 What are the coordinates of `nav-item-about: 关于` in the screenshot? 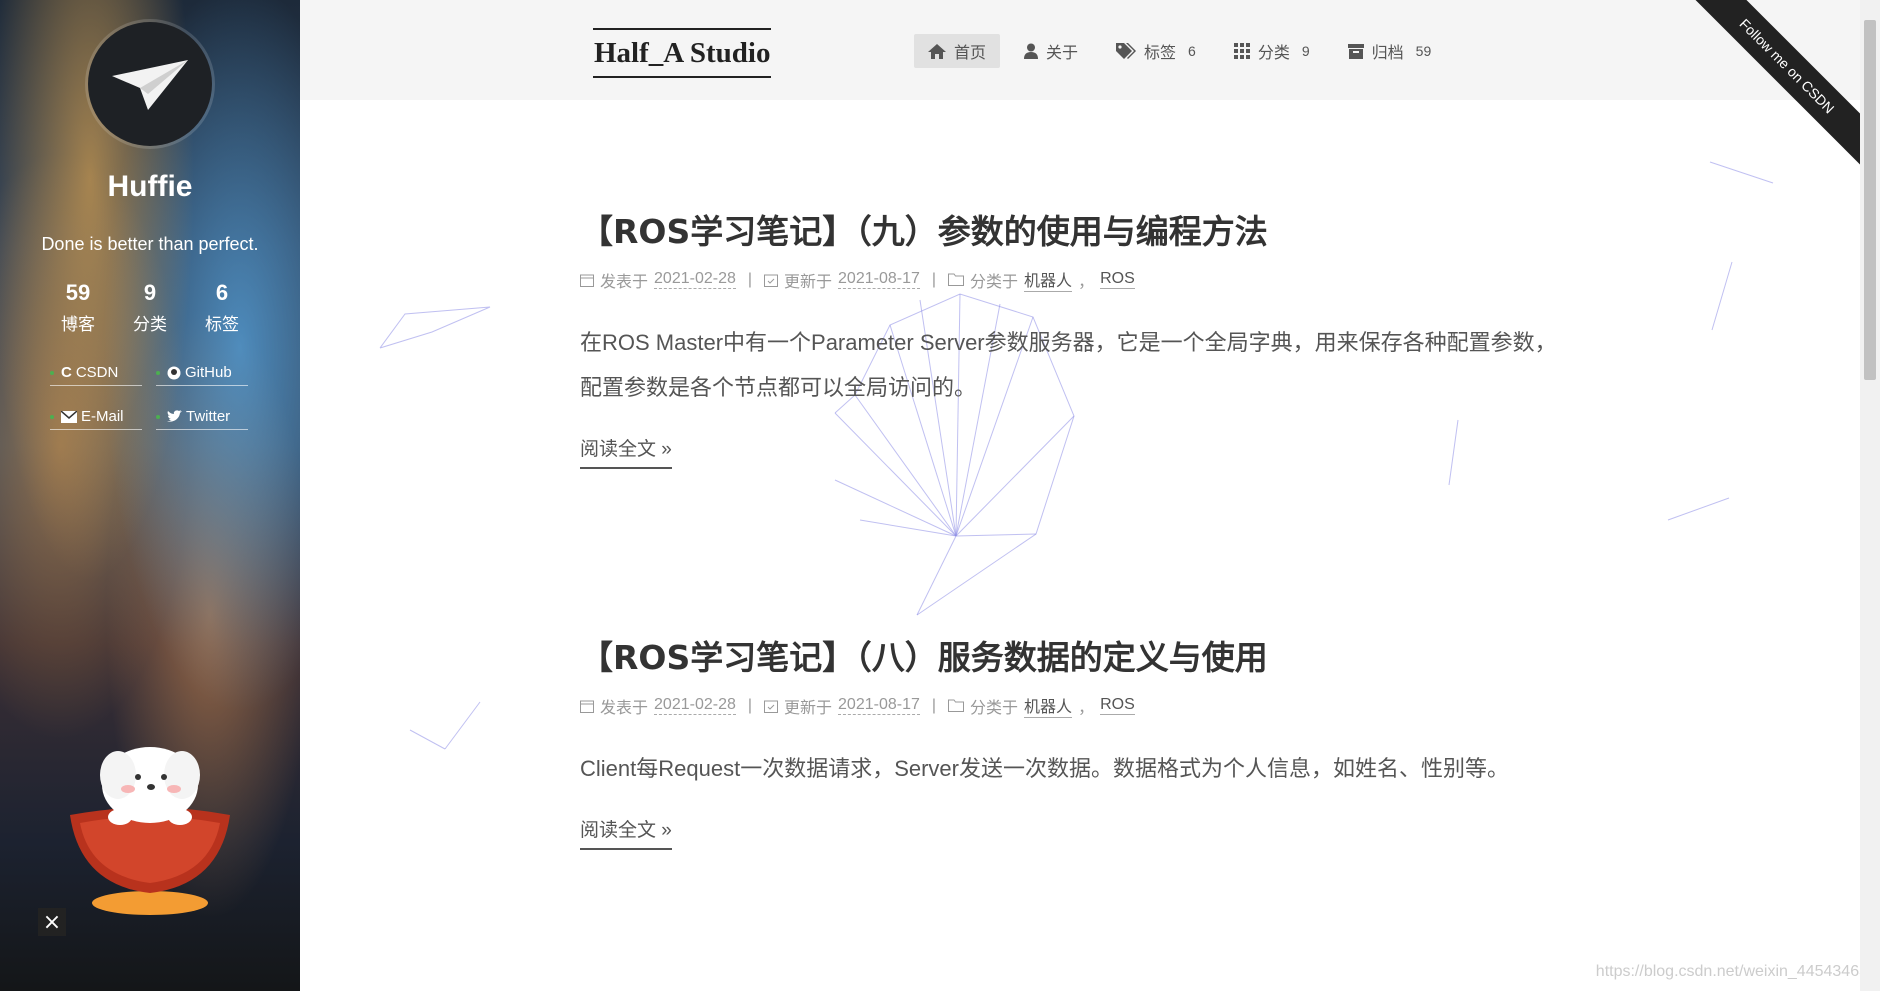 It's located at (1051, 51).